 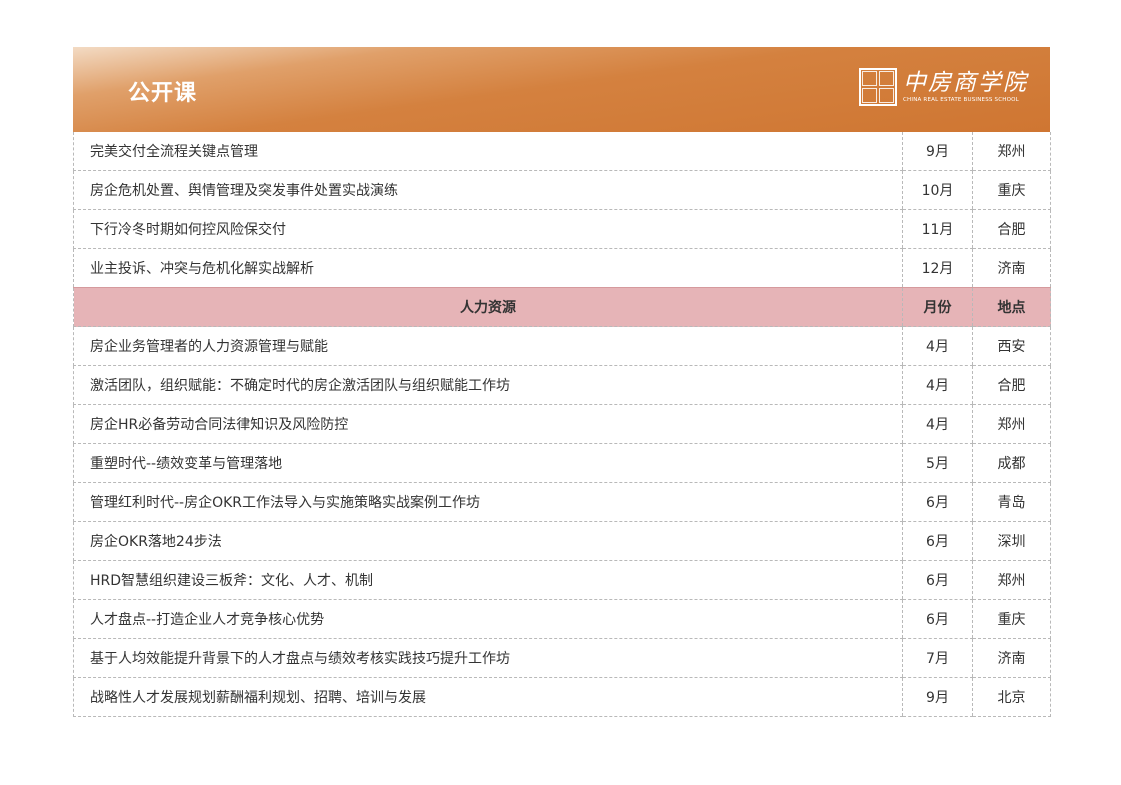 What do you see at coordinates (1011, 541) in the screenshot?
I see `course-city: 深圳` at bounding box center [1011, 541].